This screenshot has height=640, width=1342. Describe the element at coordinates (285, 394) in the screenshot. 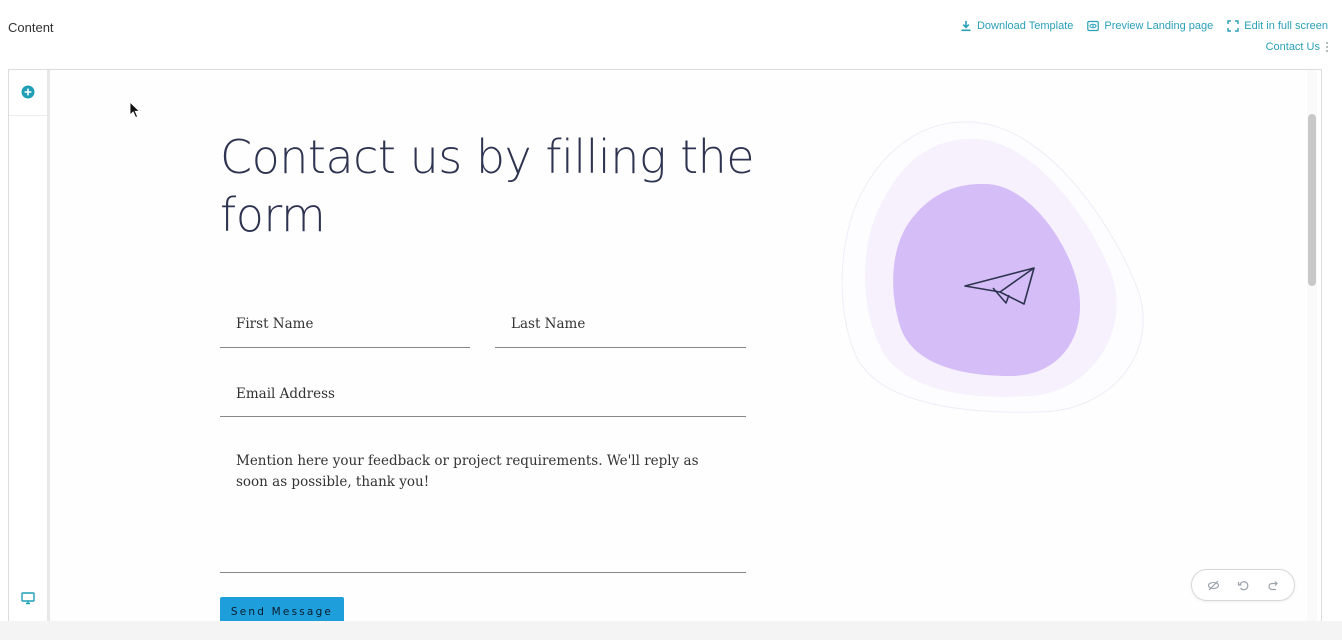

I see `email-placeholder: Email Address` at that location.